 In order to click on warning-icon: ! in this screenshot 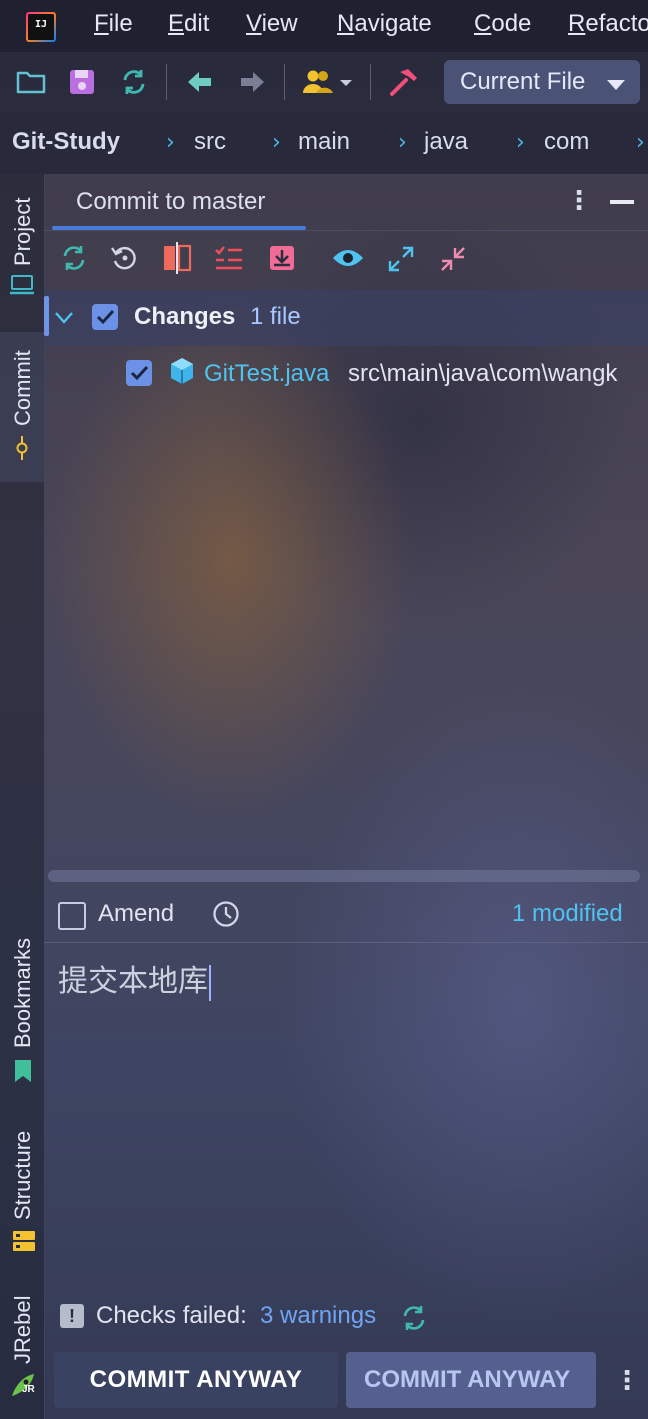, I will do `click(72, 1316)`.